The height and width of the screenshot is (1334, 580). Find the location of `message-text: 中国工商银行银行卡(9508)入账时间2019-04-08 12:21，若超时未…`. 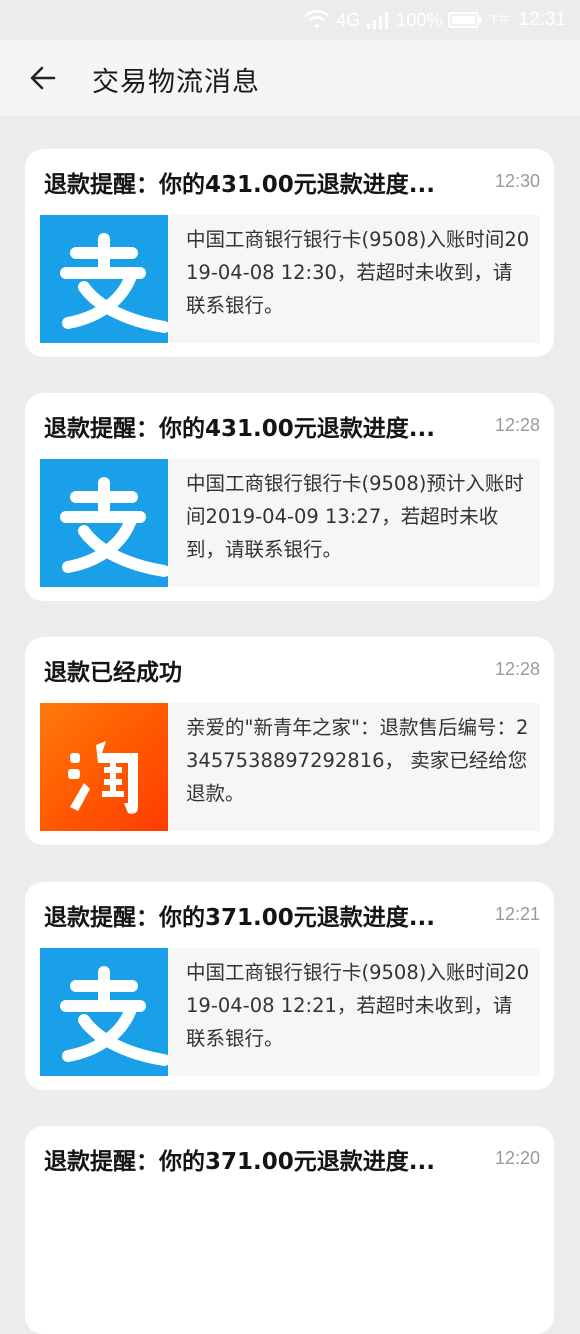

message-text: 中国工商银行银行卡(9508)入账时间2019-04-08 12:21，若超时未… is located at coordinates (358, 1005).